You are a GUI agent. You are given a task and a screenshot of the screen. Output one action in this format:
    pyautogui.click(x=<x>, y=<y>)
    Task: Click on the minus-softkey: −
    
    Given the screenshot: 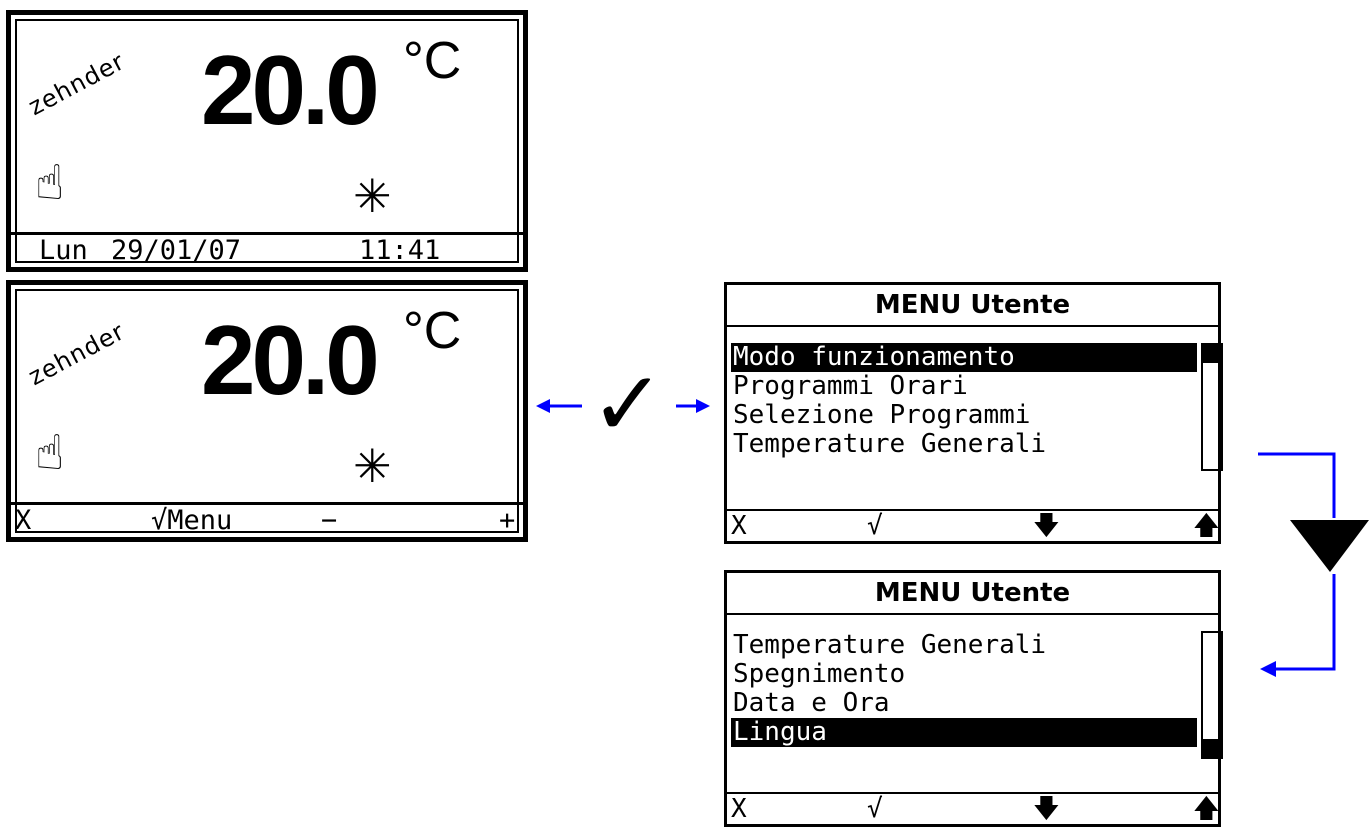 What is the action you would take?
    pyautogui.click(x=329, y=521)
    